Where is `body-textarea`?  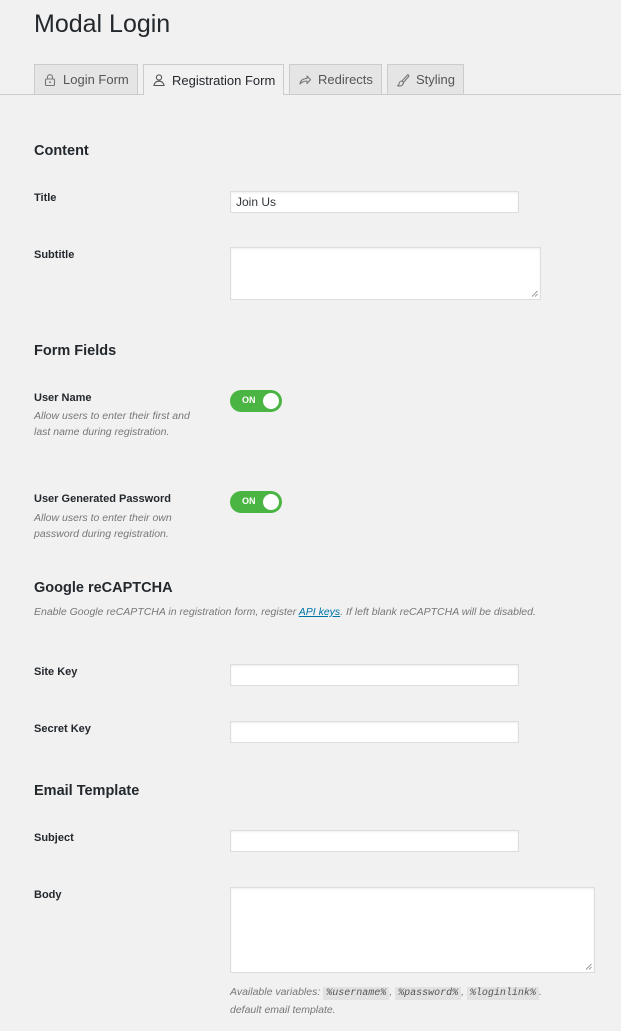 body-textarea is located at coordinates (412, 930).